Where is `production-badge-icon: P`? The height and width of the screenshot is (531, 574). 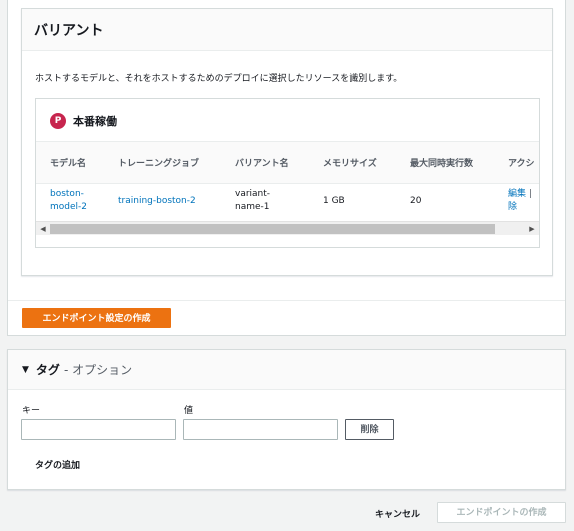 production-badge-icon: P is located at coordinates (58, 120).